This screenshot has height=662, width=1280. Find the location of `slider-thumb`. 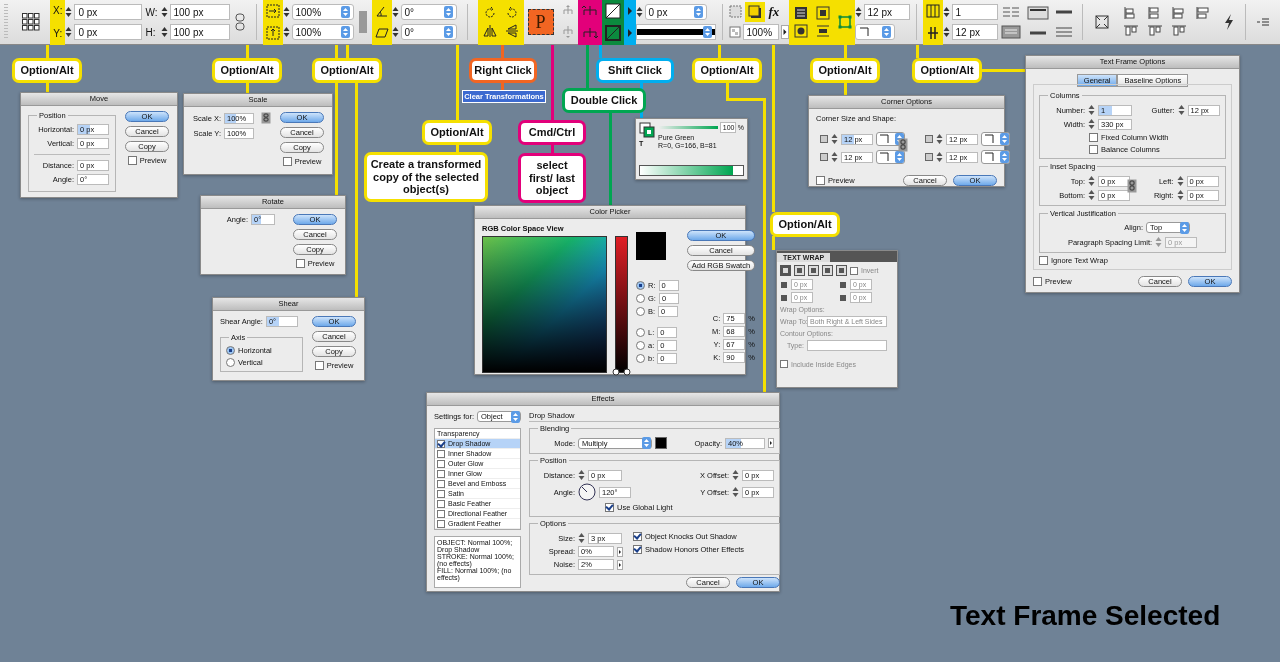

slider-thumb is located at coordinates (621, 372).